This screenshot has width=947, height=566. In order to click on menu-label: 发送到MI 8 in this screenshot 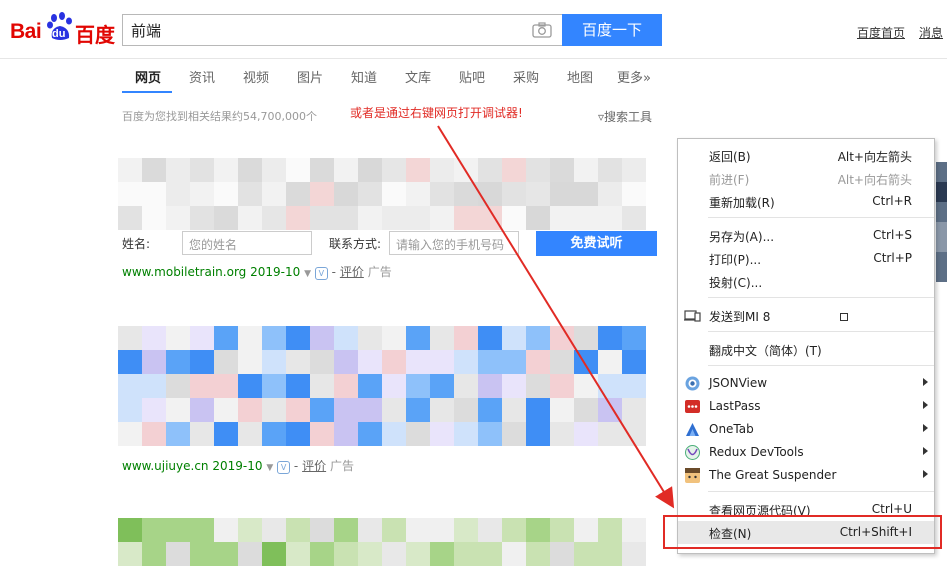, I will do `click(740, 317)`.